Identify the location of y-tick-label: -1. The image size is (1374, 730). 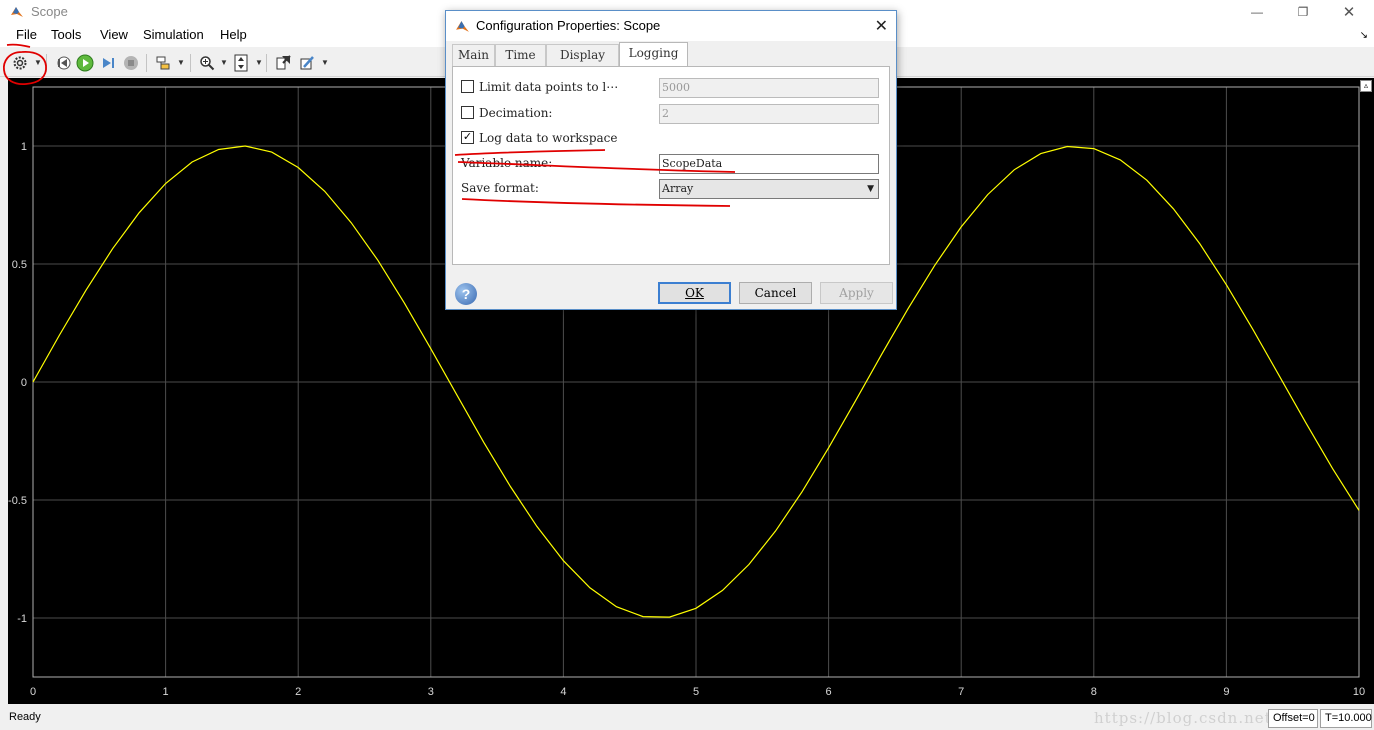
(22, 619).